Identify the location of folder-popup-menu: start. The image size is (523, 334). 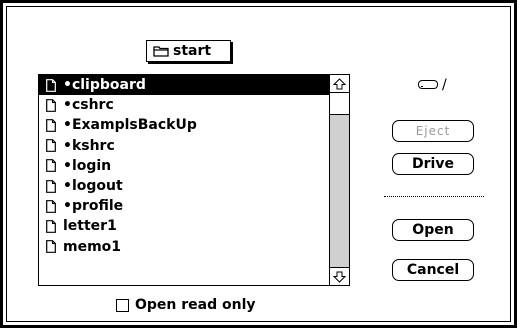
(188, 51).